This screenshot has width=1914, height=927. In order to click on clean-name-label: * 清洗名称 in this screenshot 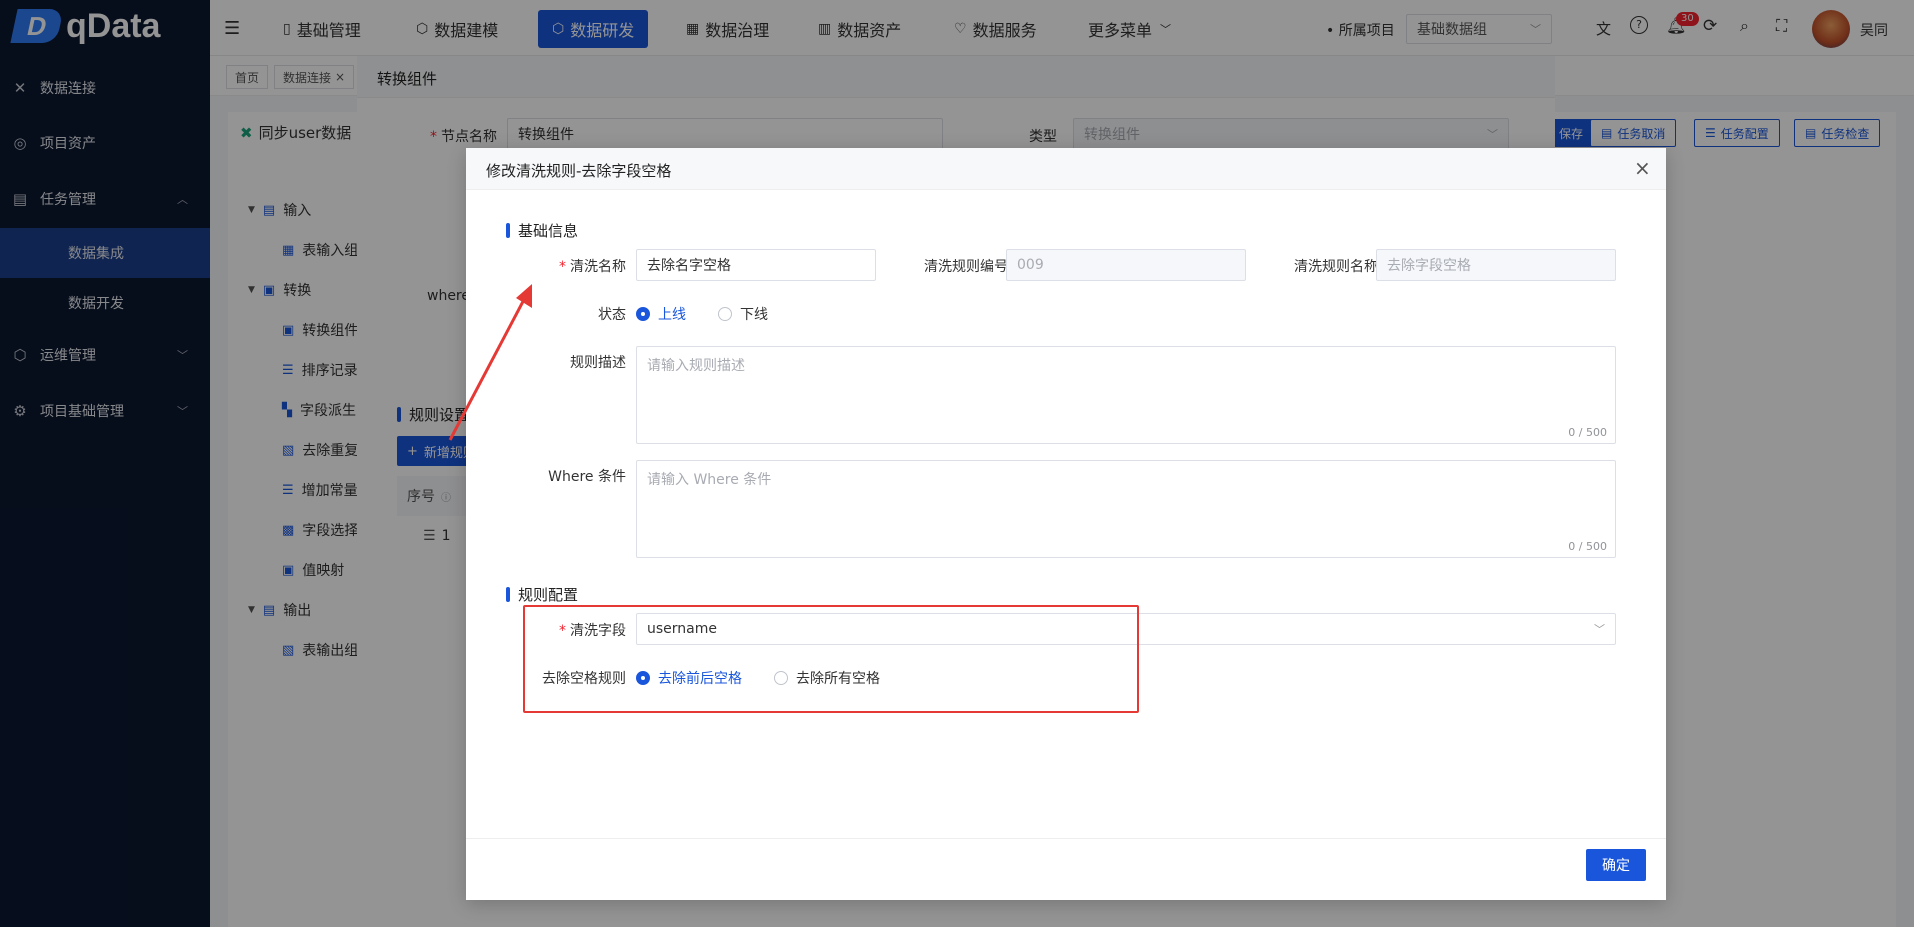, I will do `click(592, 267)`.